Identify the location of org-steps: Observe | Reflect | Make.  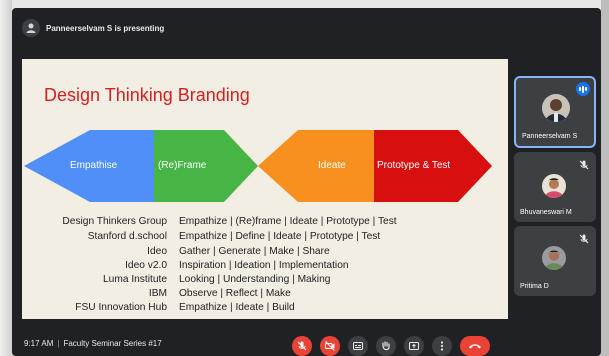
(235, 293).